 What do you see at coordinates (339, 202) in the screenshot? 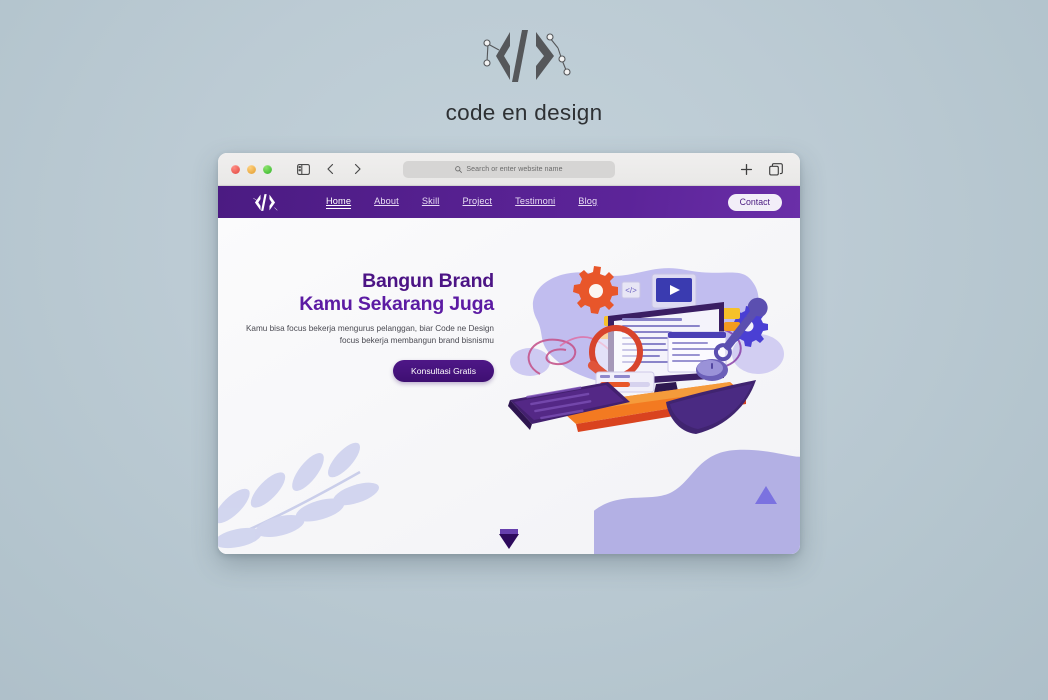
I see `nav-item-home: Home` at bounding box center [339, 202].